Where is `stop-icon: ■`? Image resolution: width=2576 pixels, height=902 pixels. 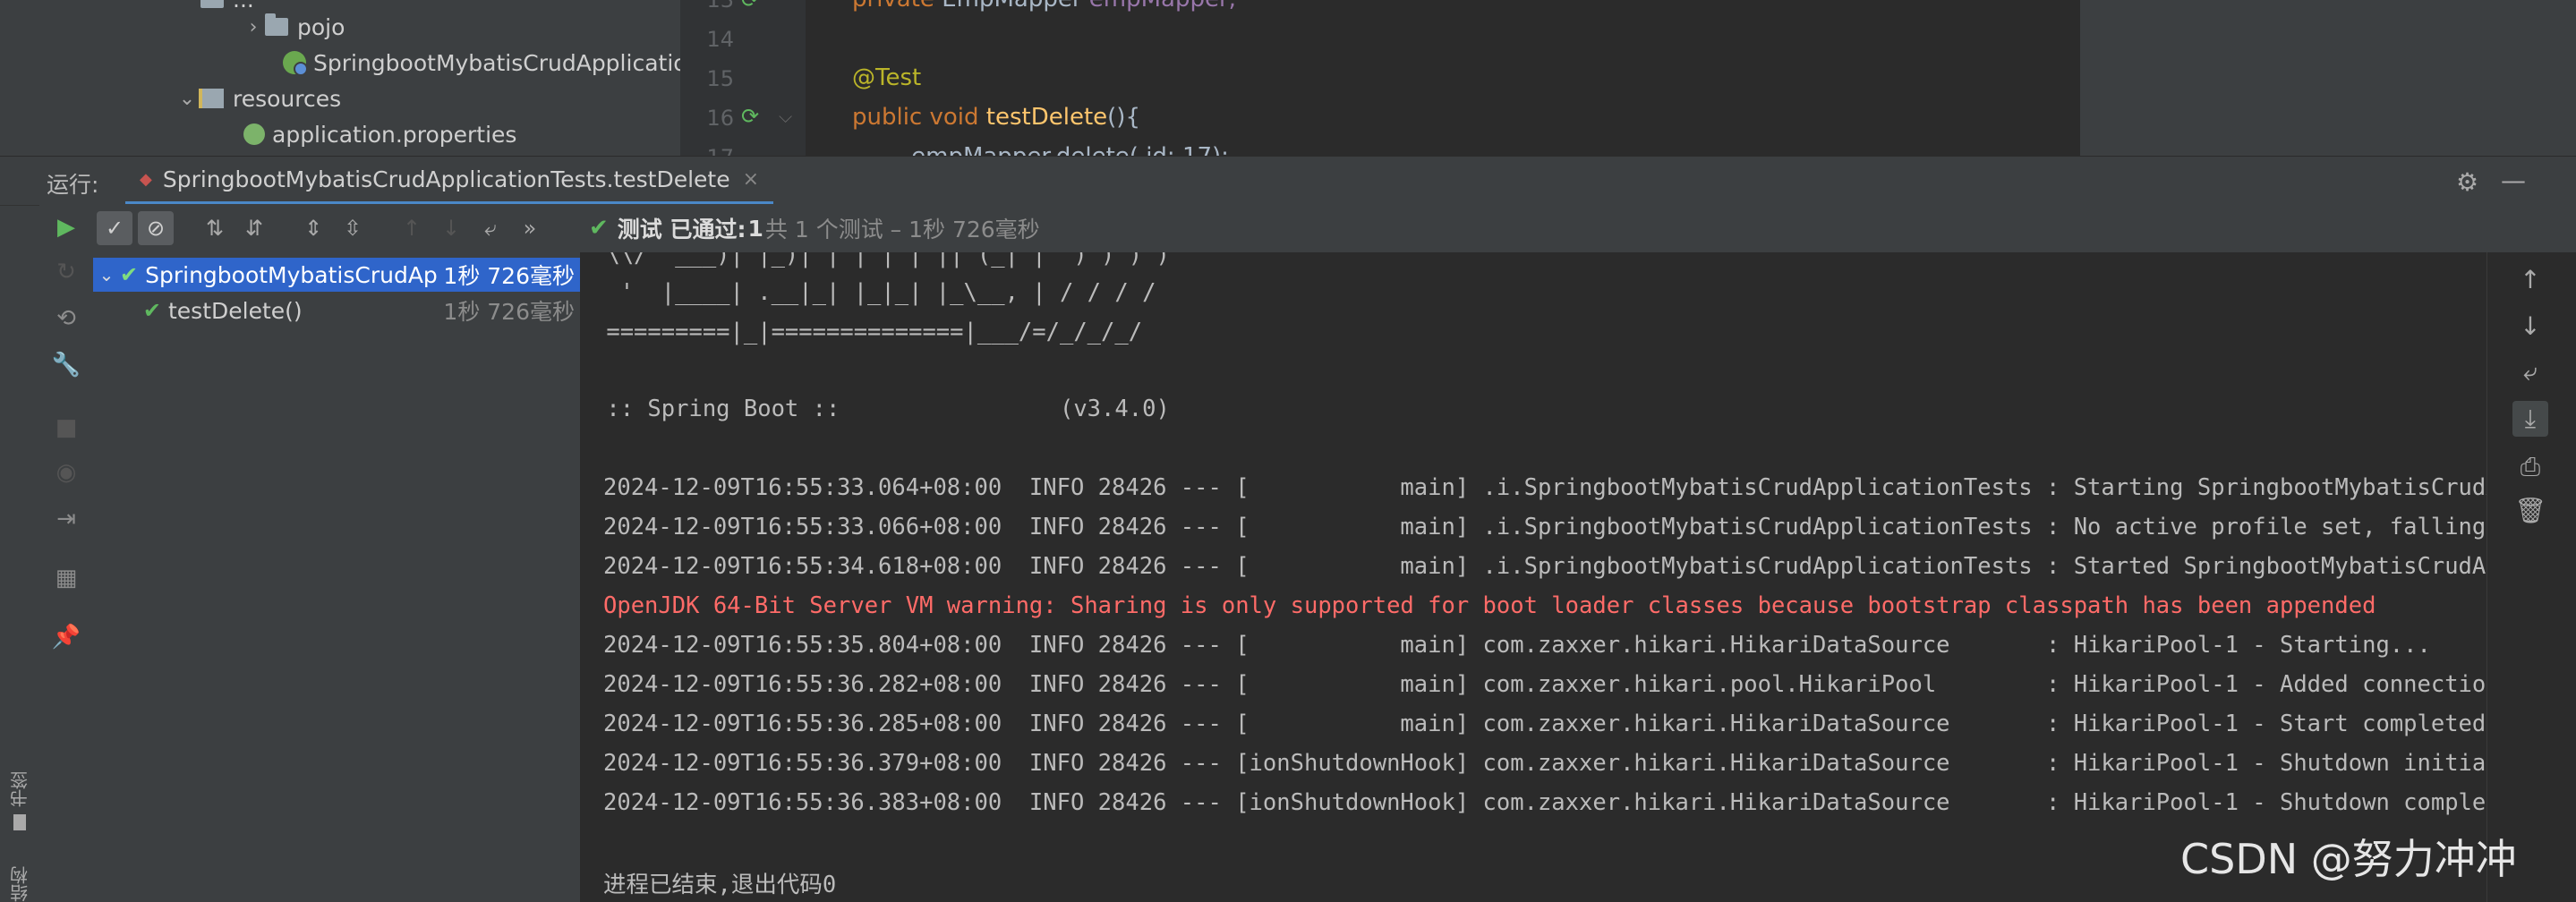
stop-icon: ■ is located at coordinates (66, 428).